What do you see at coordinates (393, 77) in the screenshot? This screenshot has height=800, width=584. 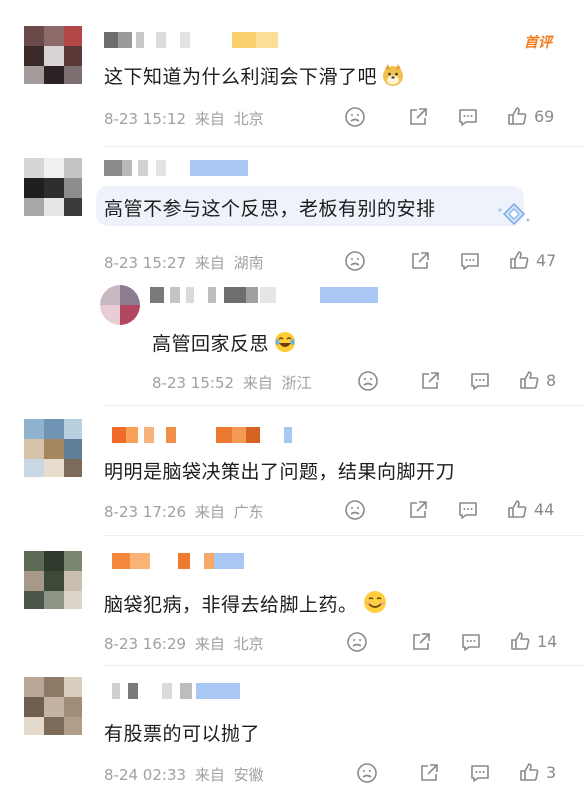 I see `doge-icon` at bounding box center [393, 77].